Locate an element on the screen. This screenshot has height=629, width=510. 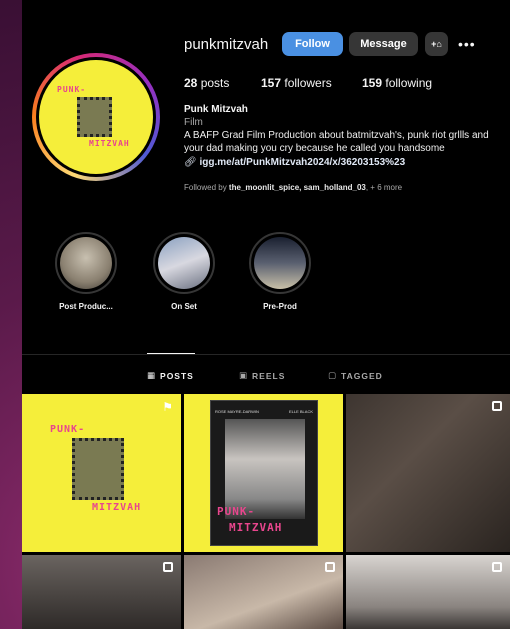
more-options-icon: ••• is located at coordinates (467, 44).